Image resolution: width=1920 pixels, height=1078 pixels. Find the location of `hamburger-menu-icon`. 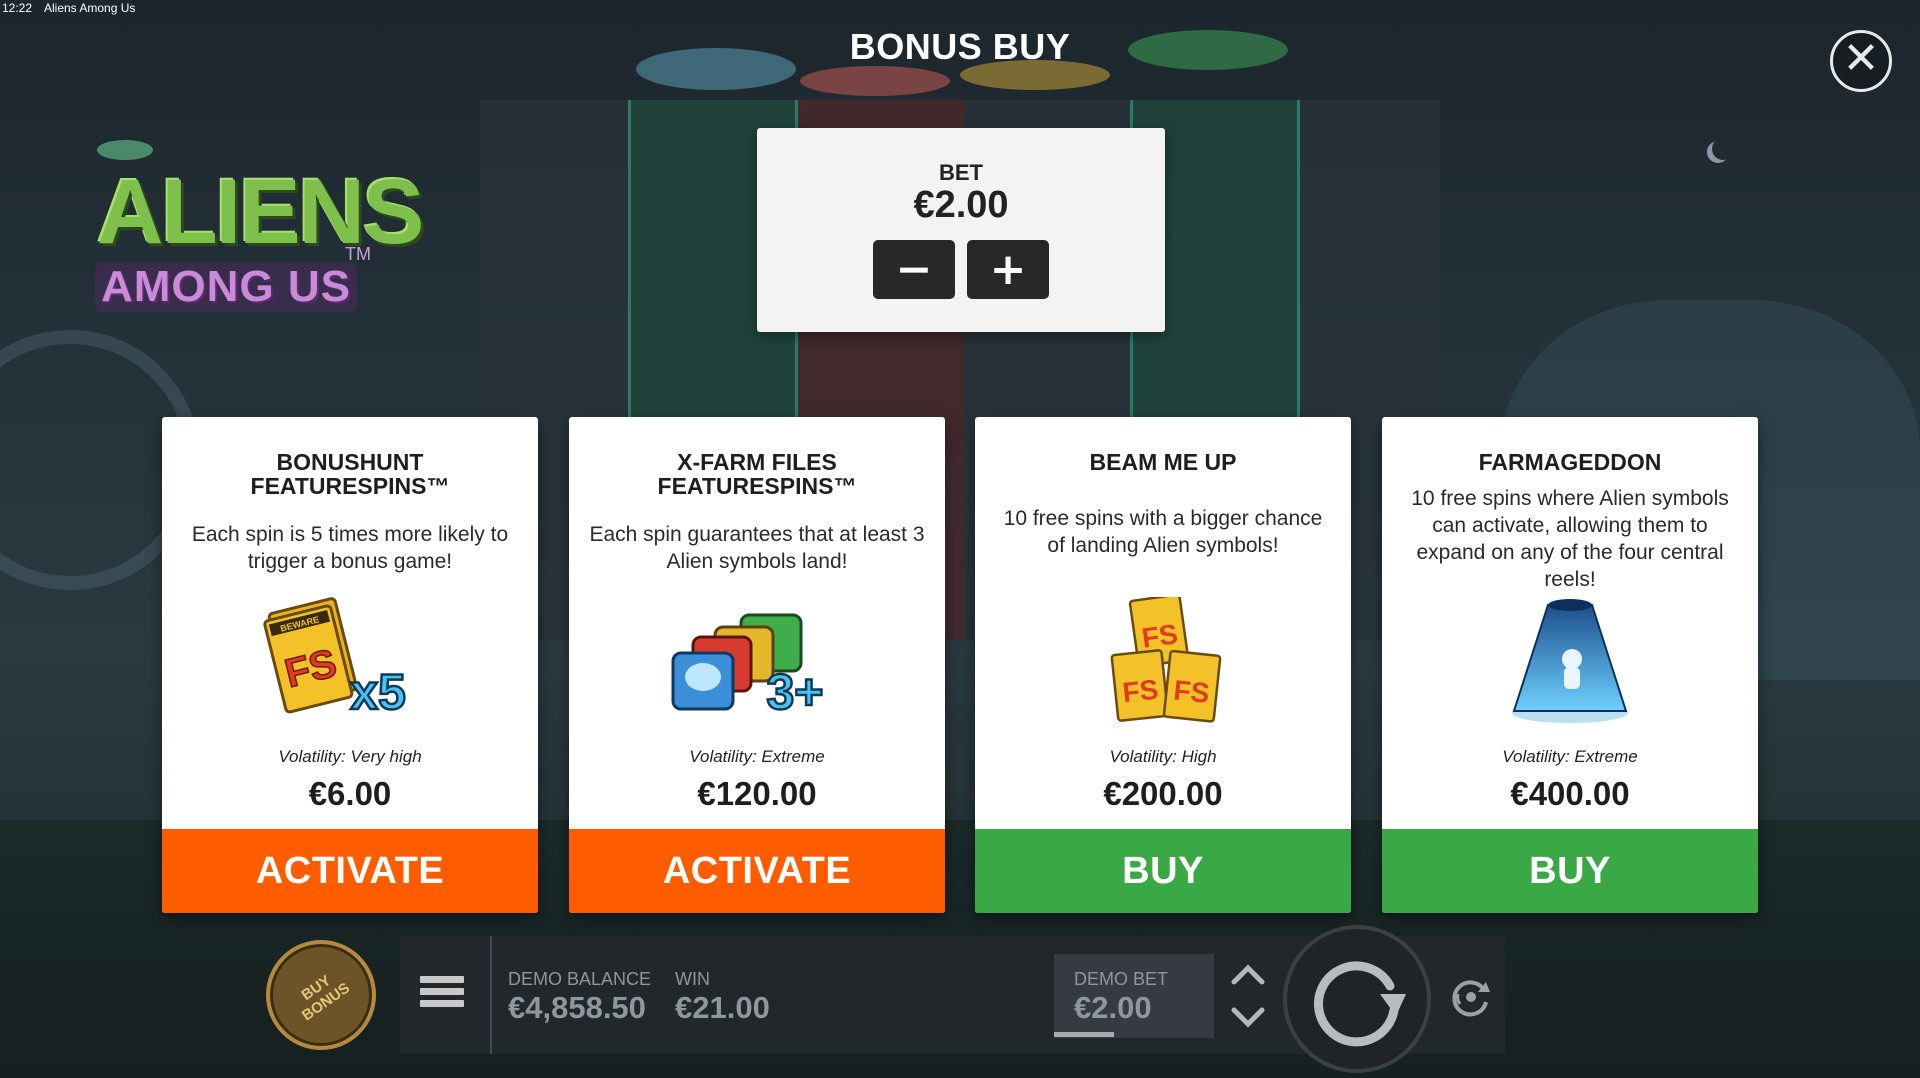

hamburger-menu-icon is located at coordinates (443, 996).